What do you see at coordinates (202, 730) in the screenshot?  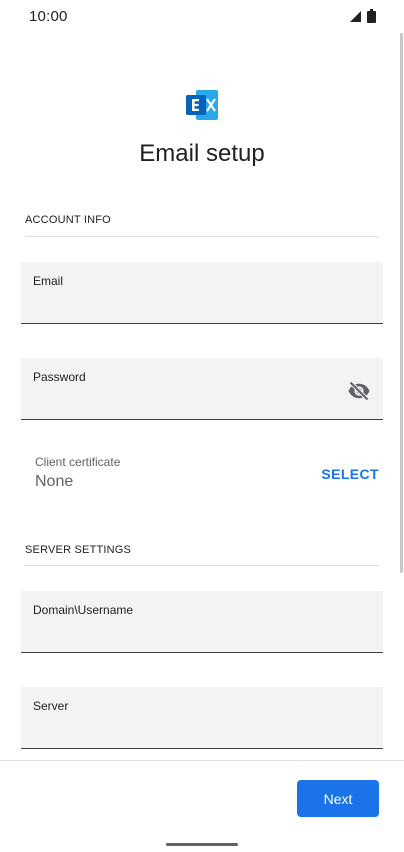 I see `server-input` at bounding box center [202, 730].